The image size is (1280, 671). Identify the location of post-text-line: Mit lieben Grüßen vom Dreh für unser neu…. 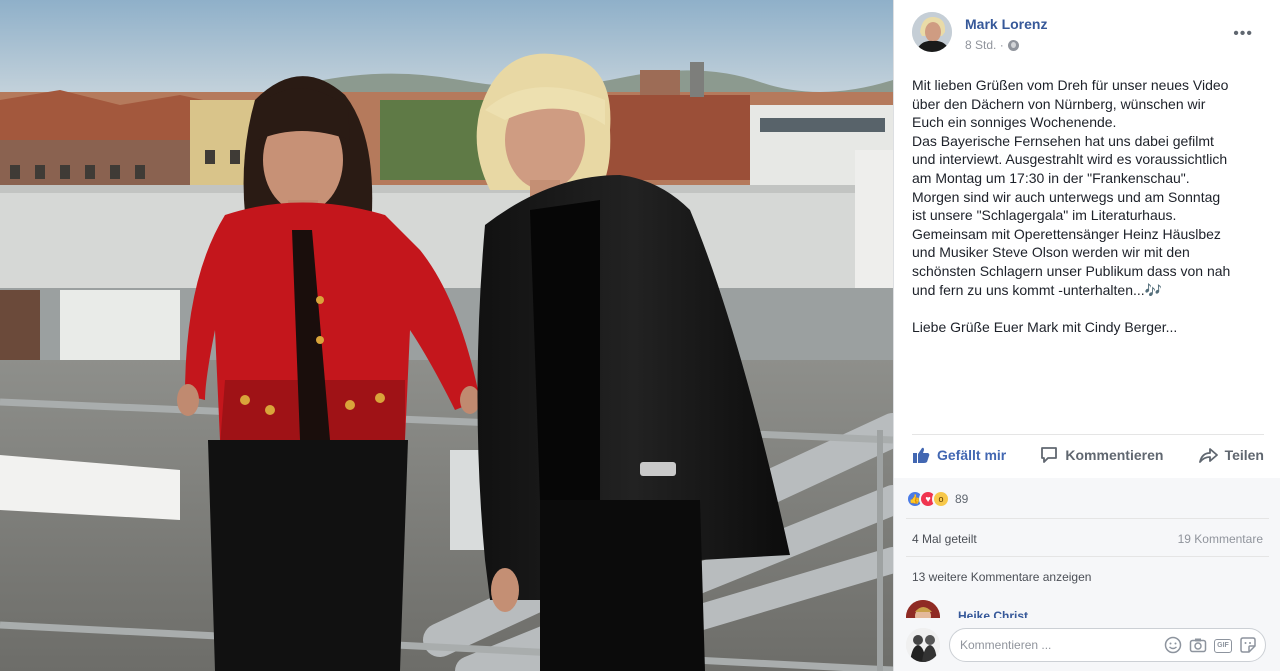
(1070, 85).